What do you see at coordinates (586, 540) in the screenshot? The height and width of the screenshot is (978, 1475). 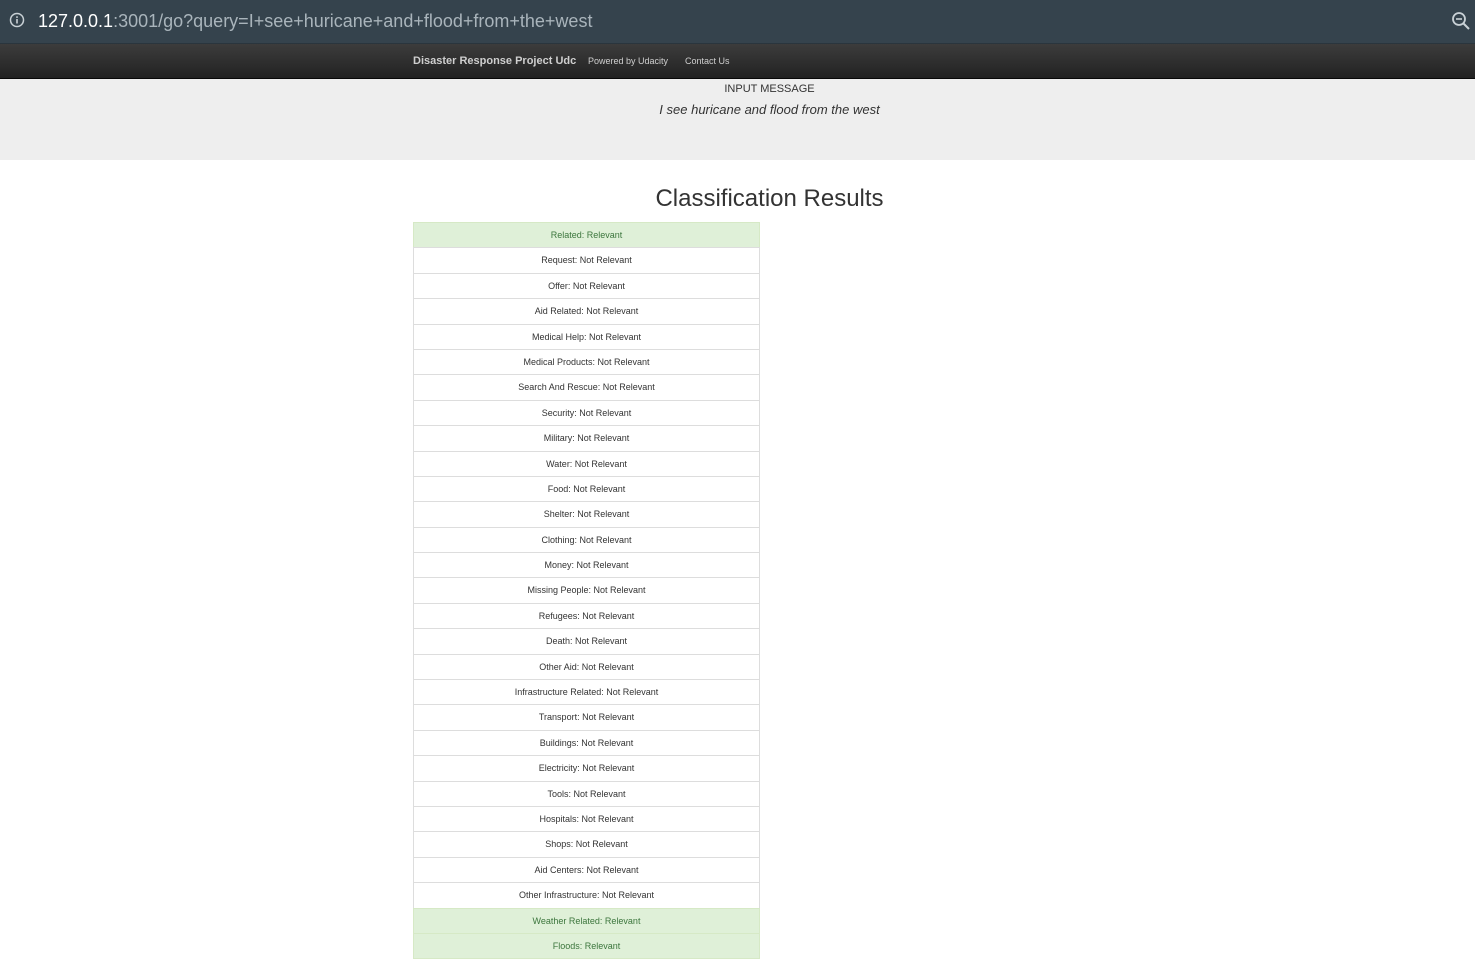 I see `result-item: Clothing: Not Relevant` at bounding box center [586, 540].